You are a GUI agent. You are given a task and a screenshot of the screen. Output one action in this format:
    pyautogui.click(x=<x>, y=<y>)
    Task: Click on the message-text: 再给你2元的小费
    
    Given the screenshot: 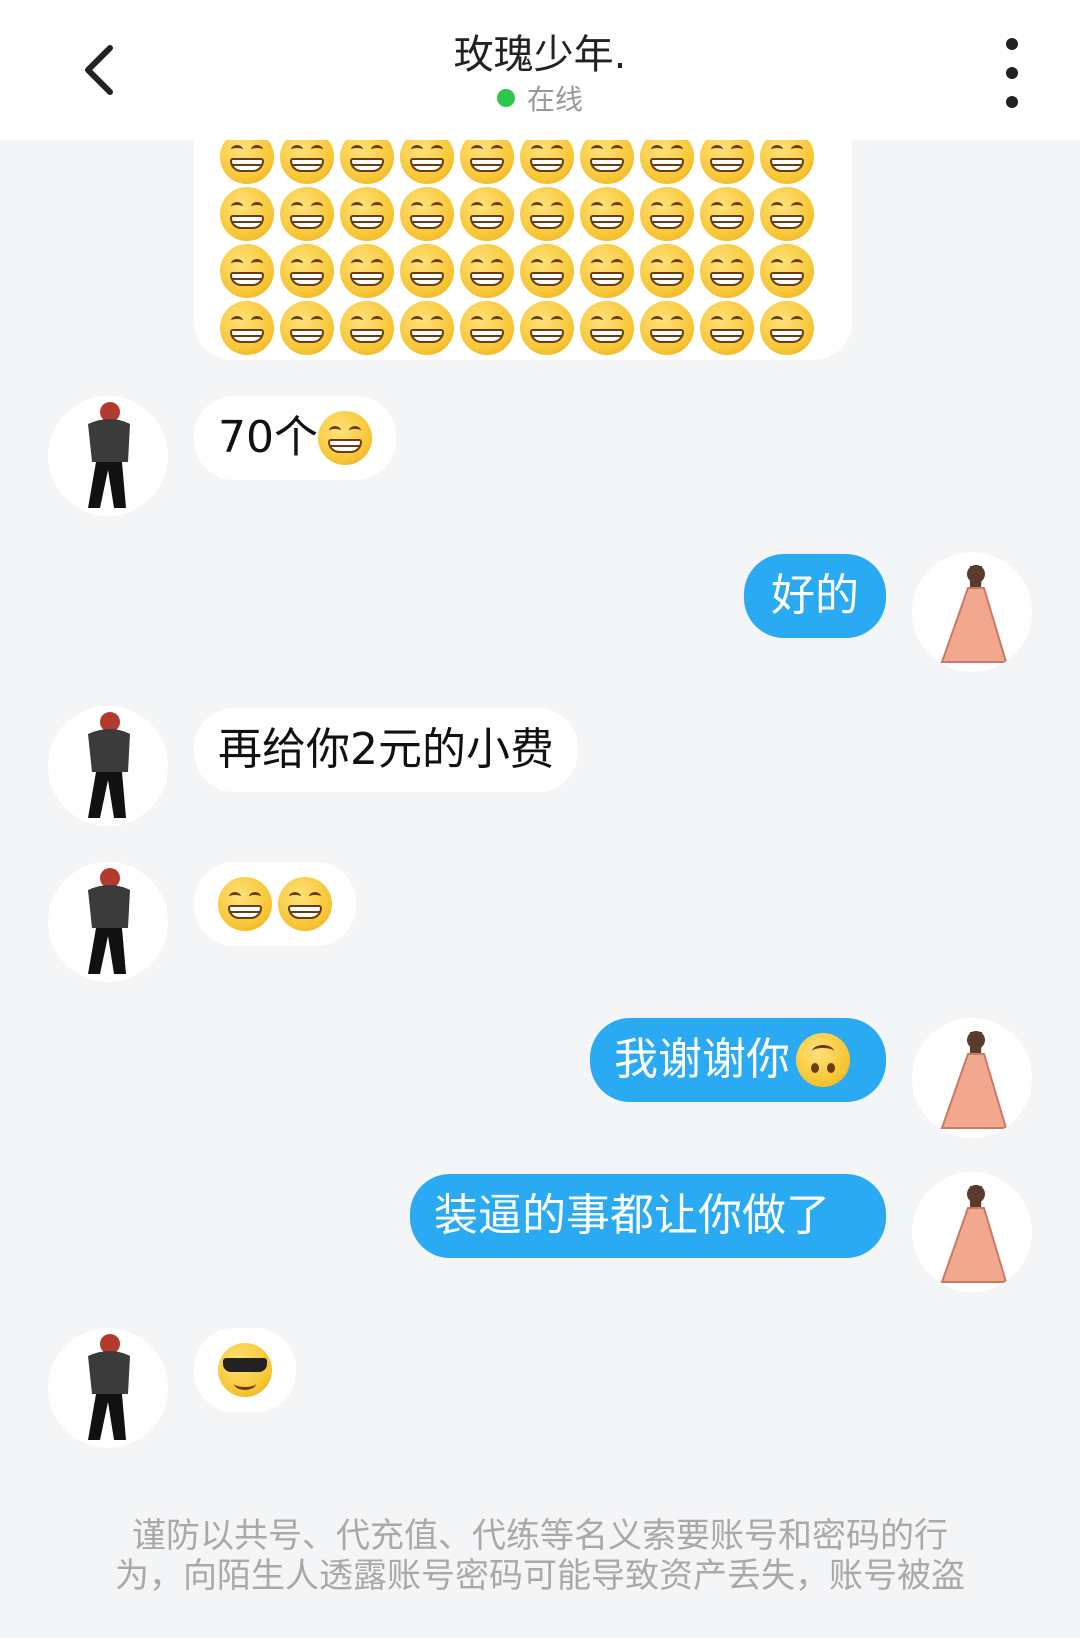 What is the action you would take?
    pyautogui.click(x=386, y=749)
    